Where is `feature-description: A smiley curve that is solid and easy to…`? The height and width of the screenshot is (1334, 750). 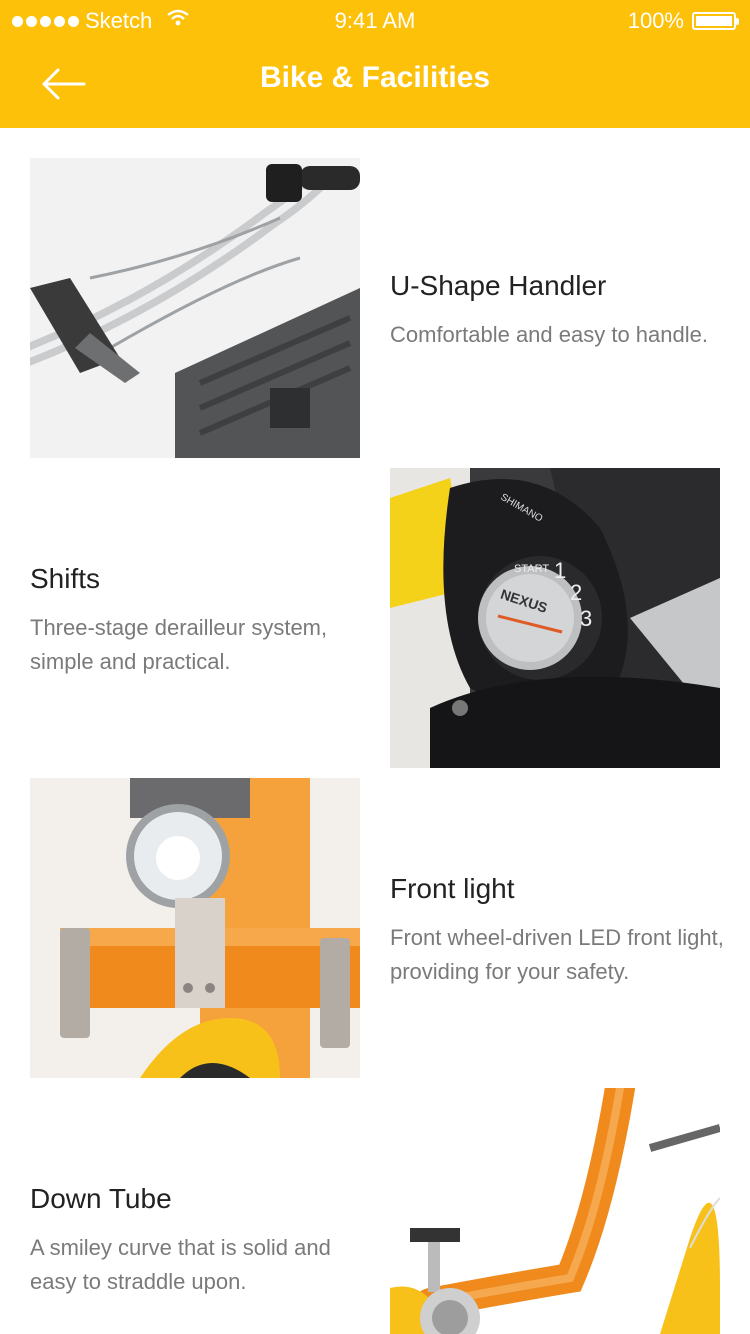 feature-description: A smiley curve that is solid and easy to… is located at coordinates (180, 1264).